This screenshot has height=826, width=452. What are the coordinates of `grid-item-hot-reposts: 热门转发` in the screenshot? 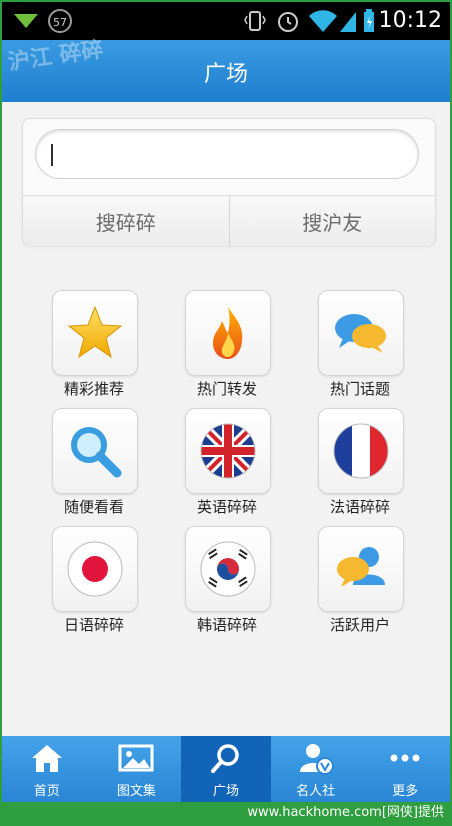 It's located at (227, 345).